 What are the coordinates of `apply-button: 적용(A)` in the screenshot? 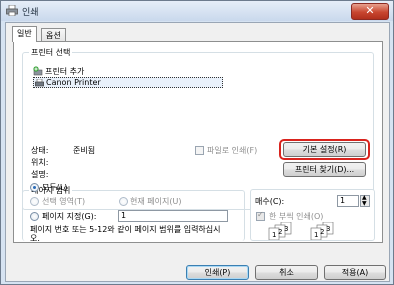 It's located at (355, 272).